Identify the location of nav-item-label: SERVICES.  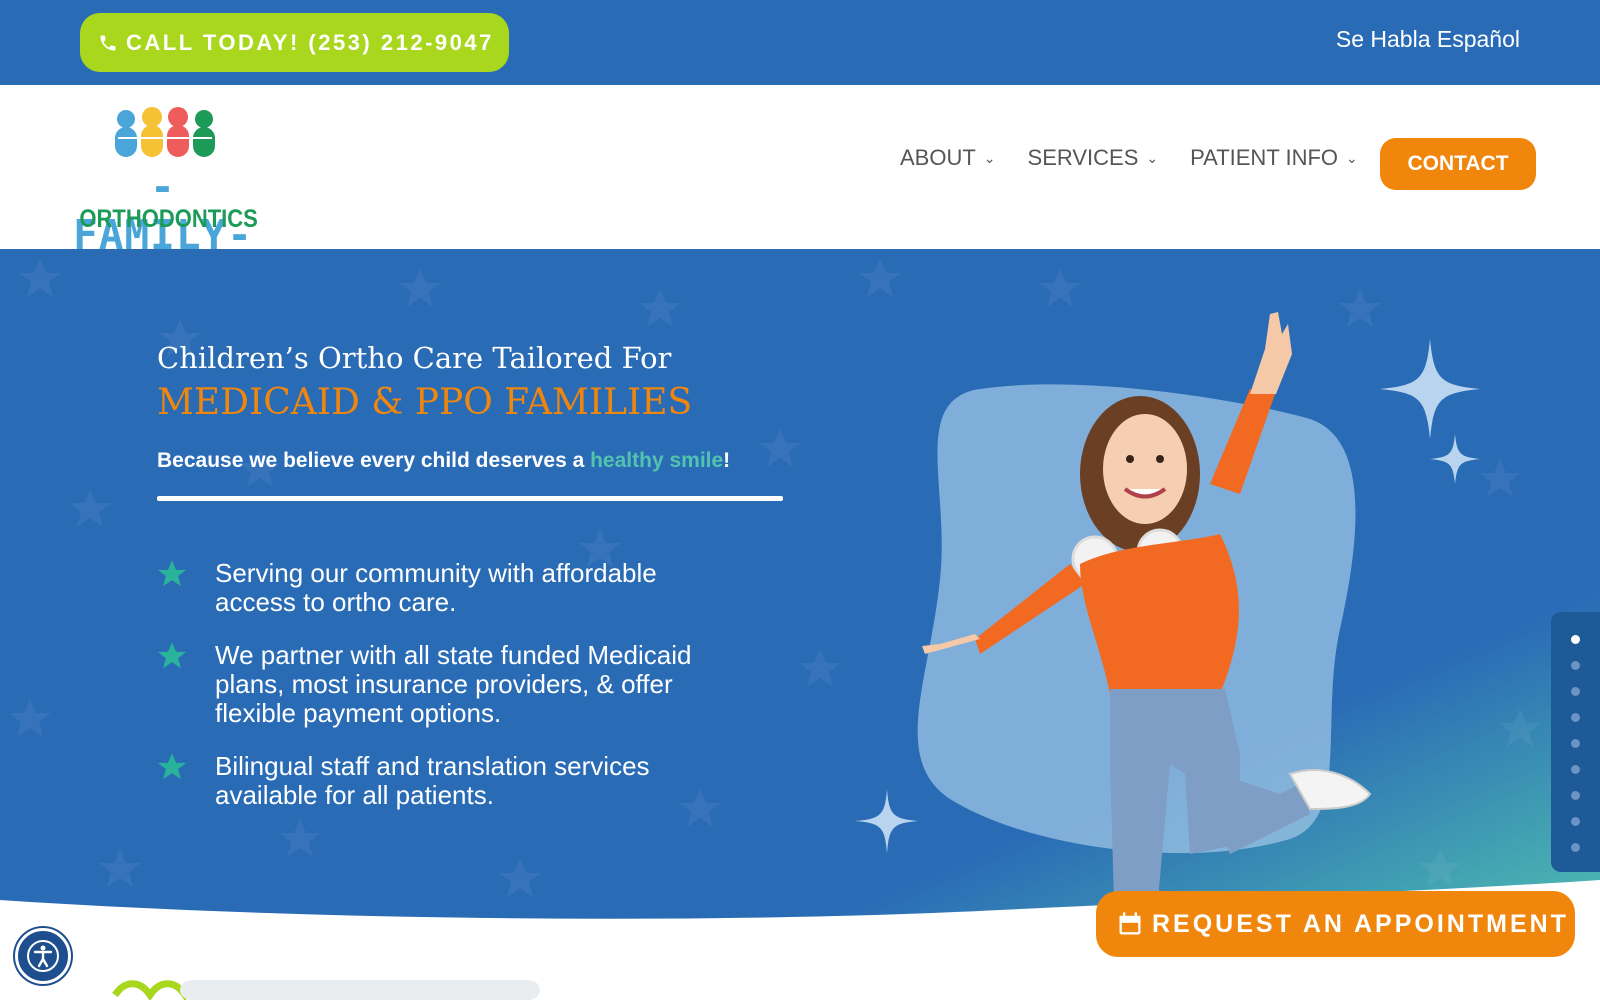
(1083, 157).